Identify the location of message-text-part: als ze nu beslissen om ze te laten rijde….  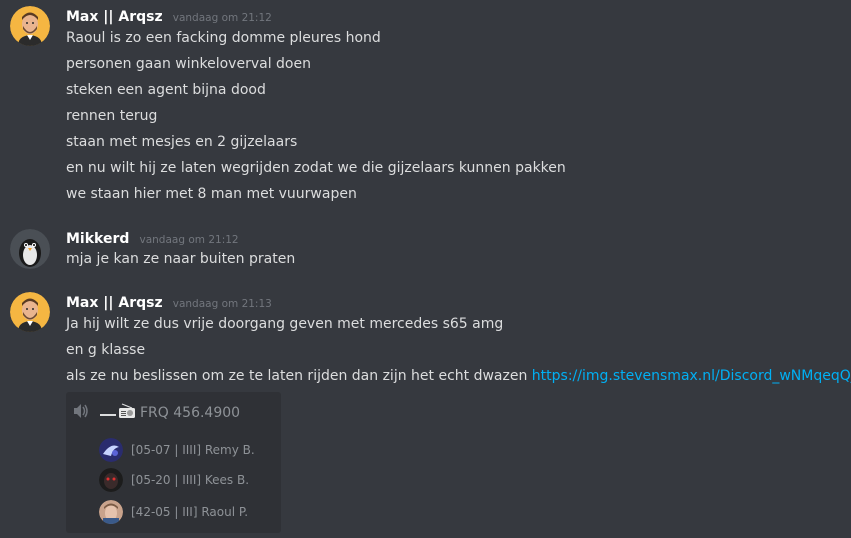
(297, 376).